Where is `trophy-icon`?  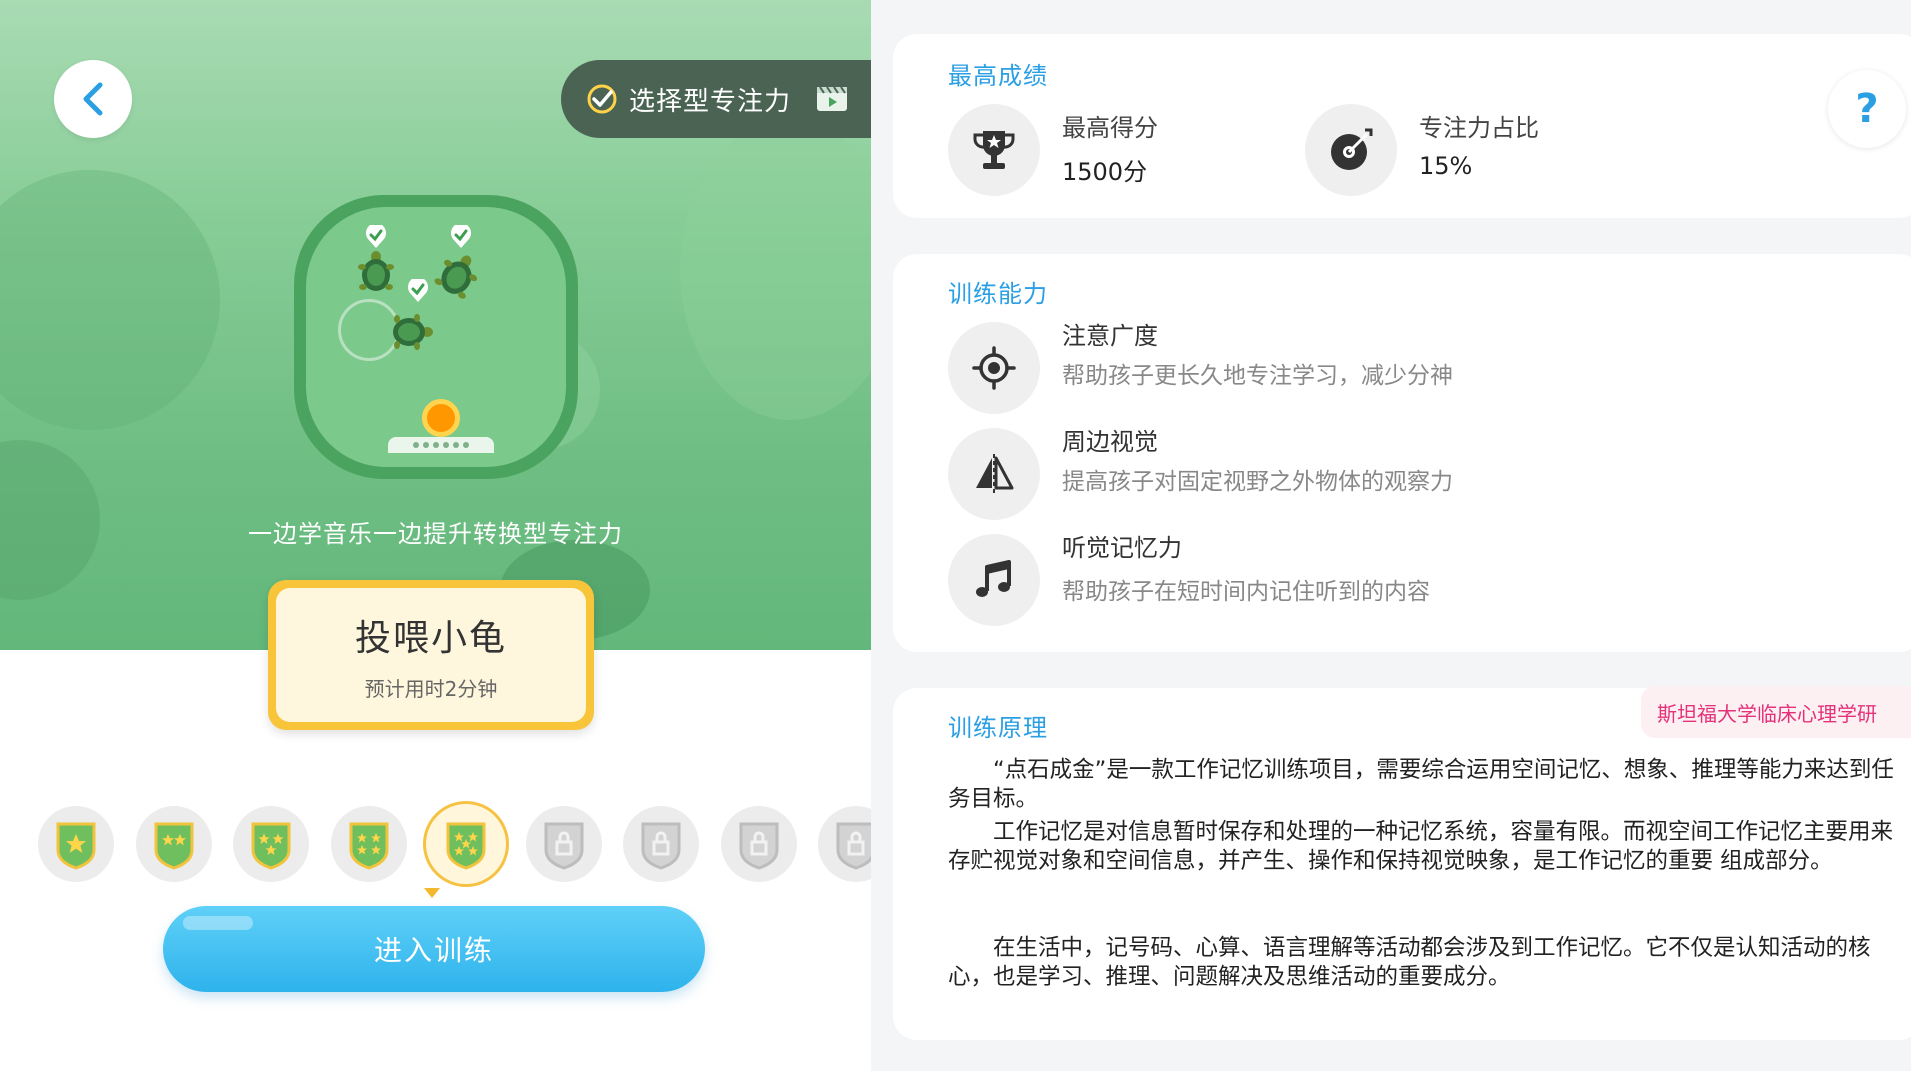 trophy-icon is located at coordinates (994, 150).